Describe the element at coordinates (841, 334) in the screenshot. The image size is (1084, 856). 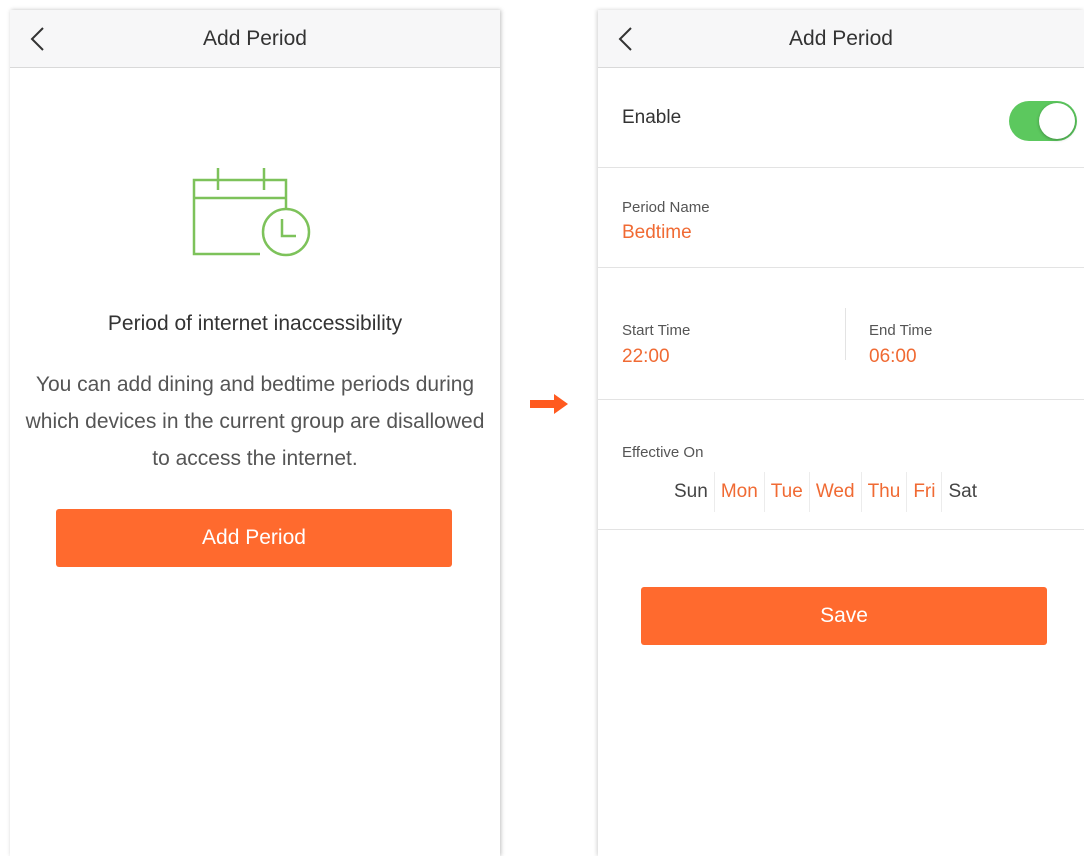
I see `time-row: Start Time 22:00 End Time 06:00` at that location.